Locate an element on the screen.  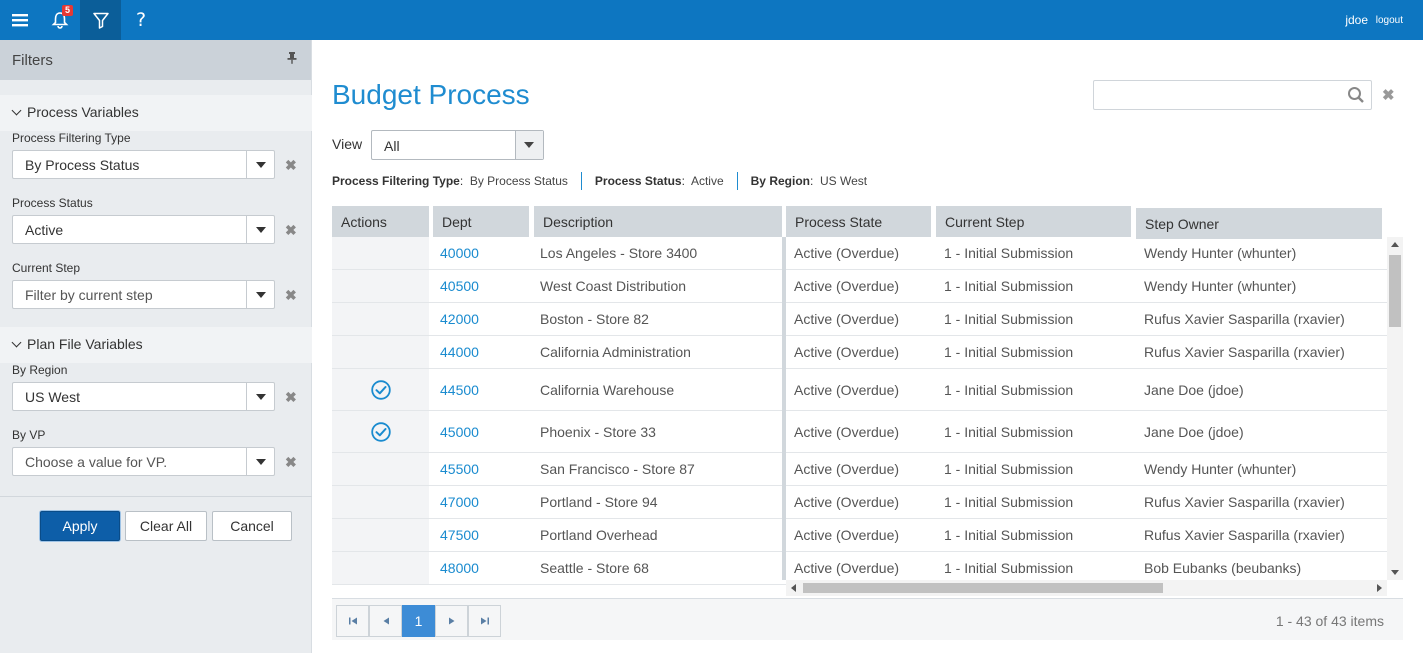
dept-link: 47500 is located at coordinates (459, 535).